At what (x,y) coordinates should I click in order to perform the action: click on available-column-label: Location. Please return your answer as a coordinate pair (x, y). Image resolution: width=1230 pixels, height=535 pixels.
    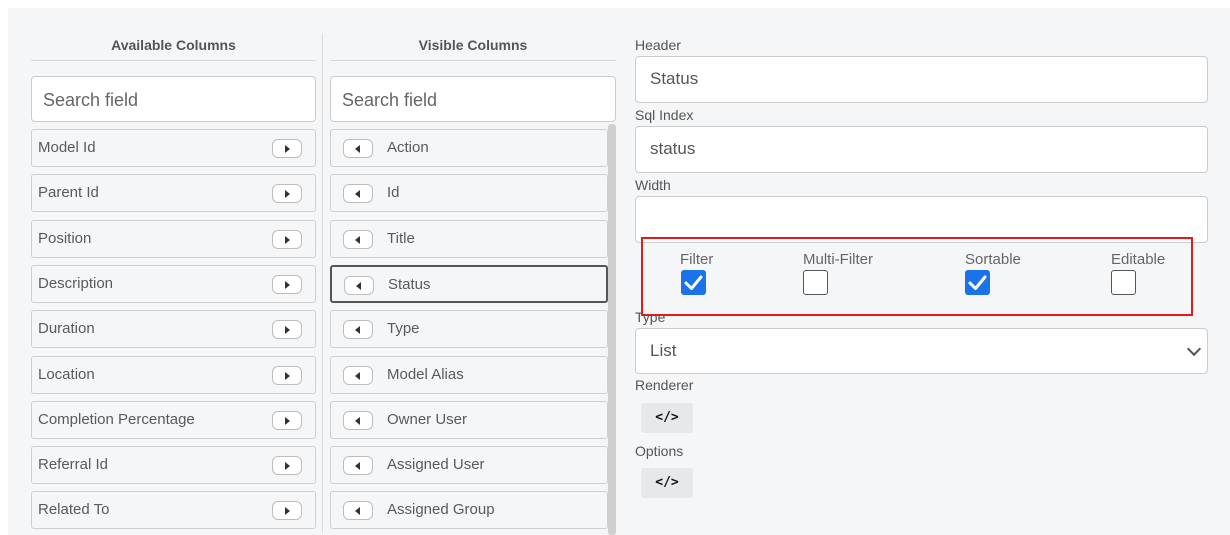
    Looking at the image, I should click on (66, 374).